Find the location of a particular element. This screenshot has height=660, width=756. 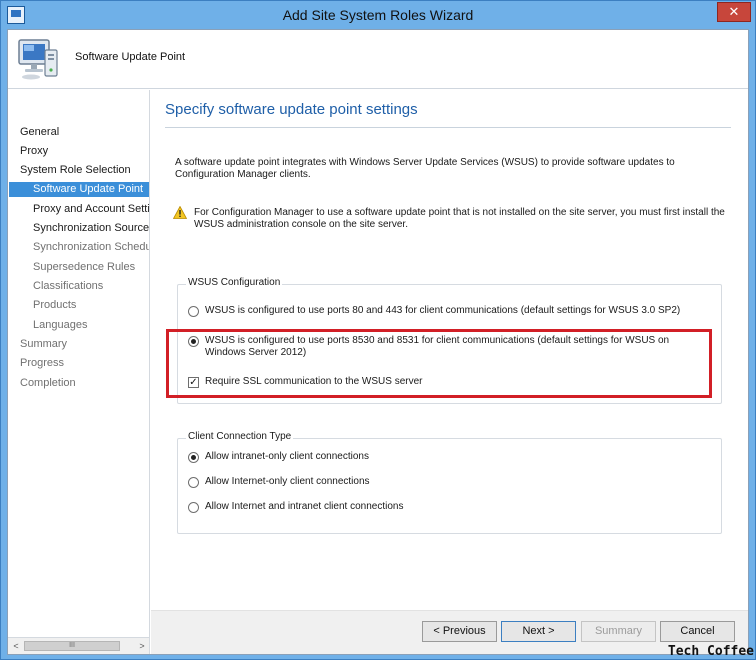

client-connection-type-label: Client Connection Type is located at coordinates (240, 436).